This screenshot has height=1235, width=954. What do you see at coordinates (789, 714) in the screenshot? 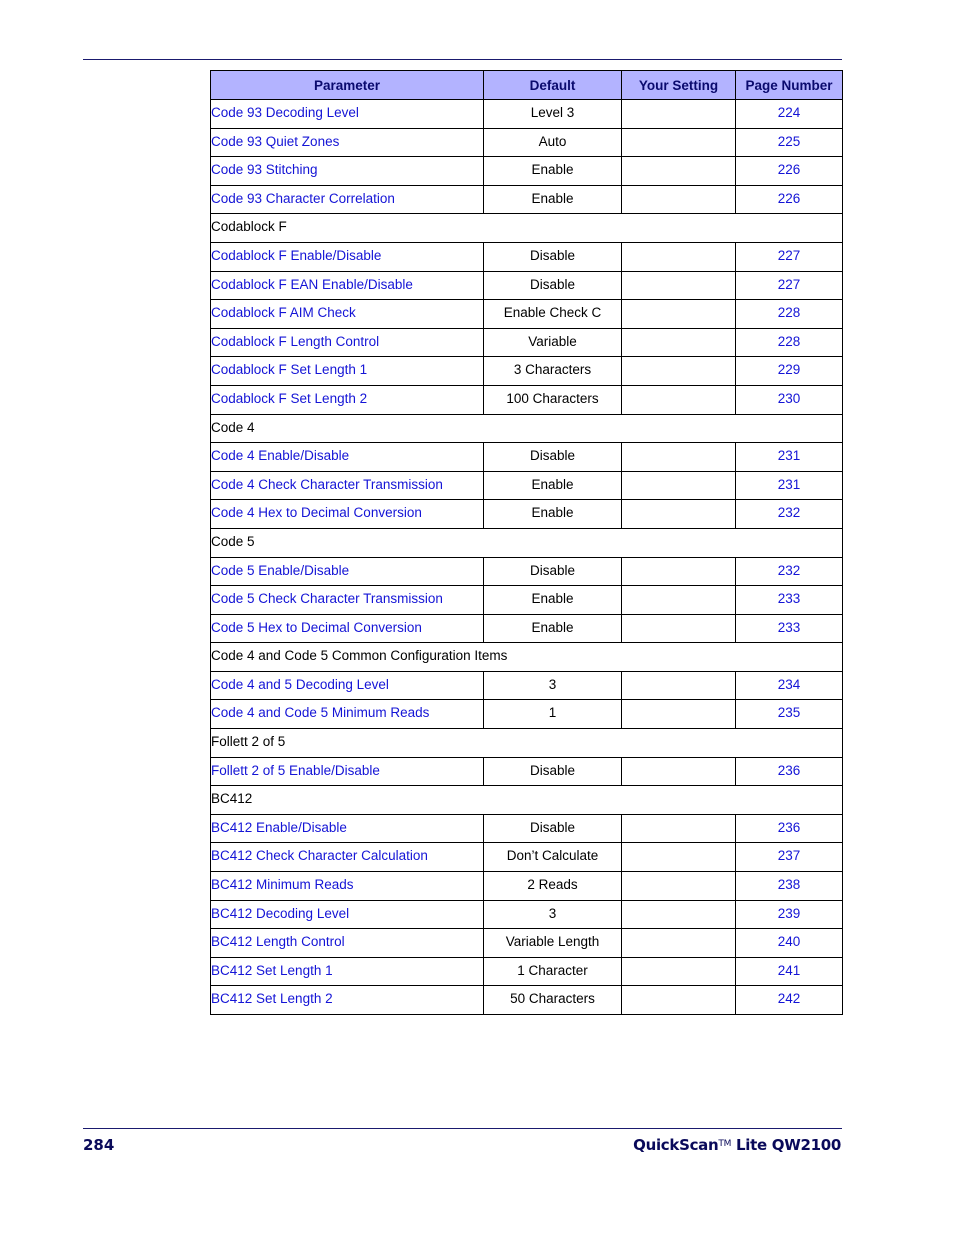
I see `page-number-link: 235` at bounding box center [789, 714].